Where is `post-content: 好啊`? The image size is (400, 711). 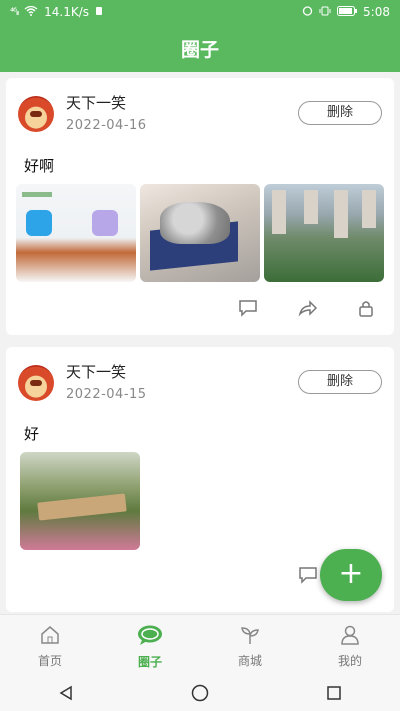 post-content: 好啊 is located at coordinates (39, 166).